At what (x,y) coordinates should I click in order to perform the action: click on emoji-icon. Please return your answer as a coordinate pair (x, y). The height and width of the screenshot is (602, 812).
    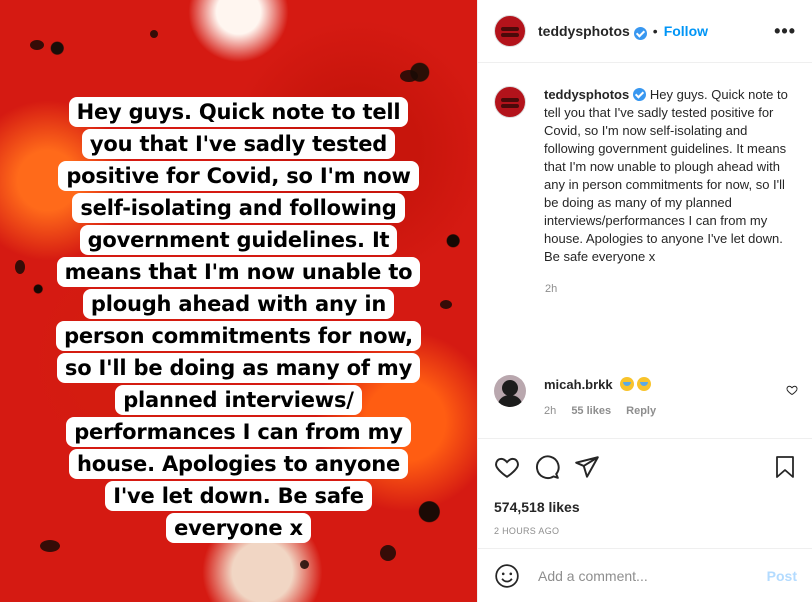
    Looking at the image, I should click on (507, 576).